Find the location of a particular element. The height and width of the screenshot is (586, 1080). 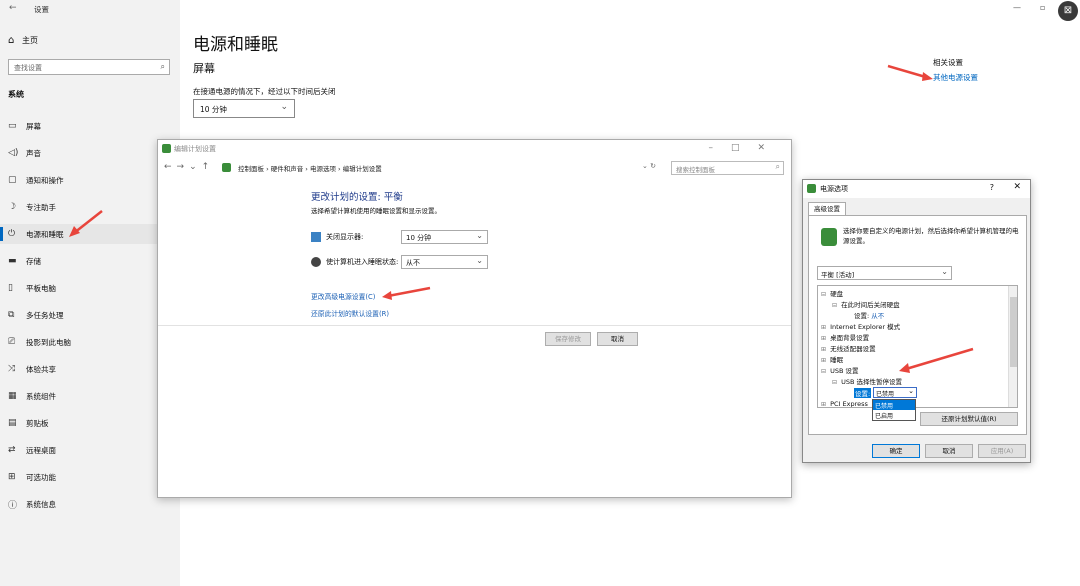

tree-item-desktop-bg: ⊞ 桌面背景设置 is located at coordinates (845, 337).